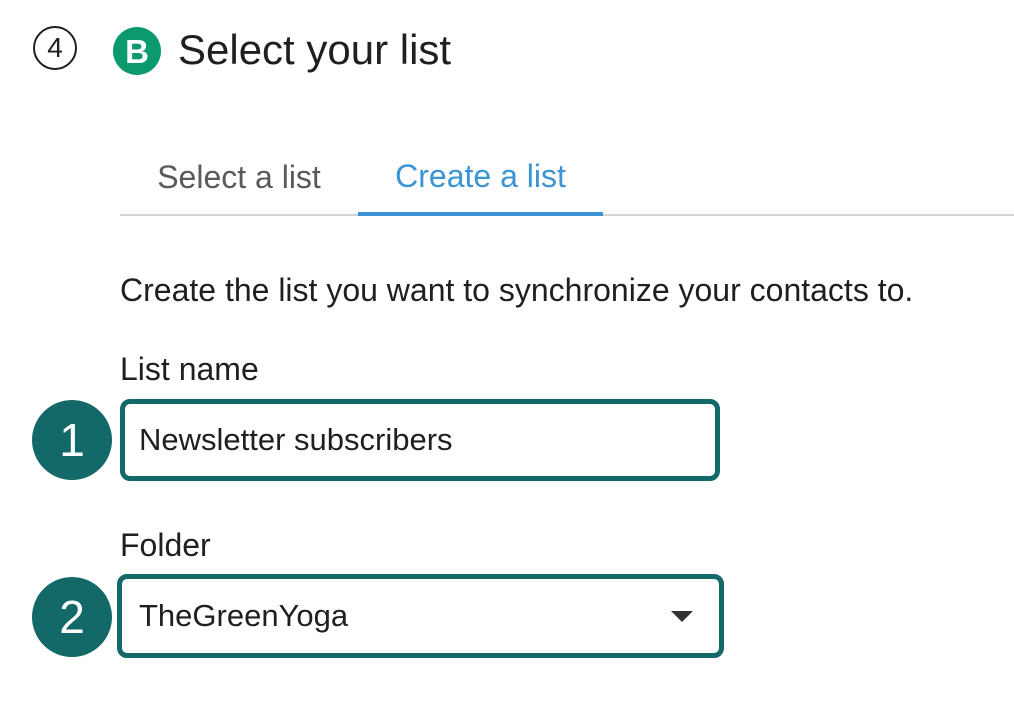 The image size is (1014, 724). What do you see at coordinates (55, 48) in the screenshot?
I see `step-number-badge: 4` at bounding box center [55, 48].